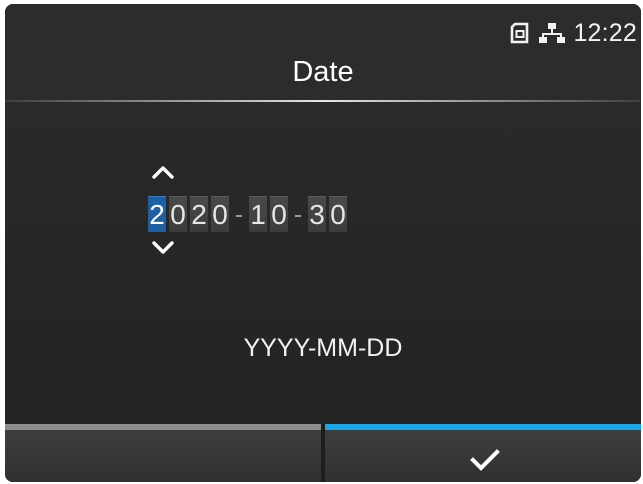  What do you see at coordinates (163, 248) in the screenshot?
I see `decrement-chevron-down-icon` at bounding box center [163, 248].